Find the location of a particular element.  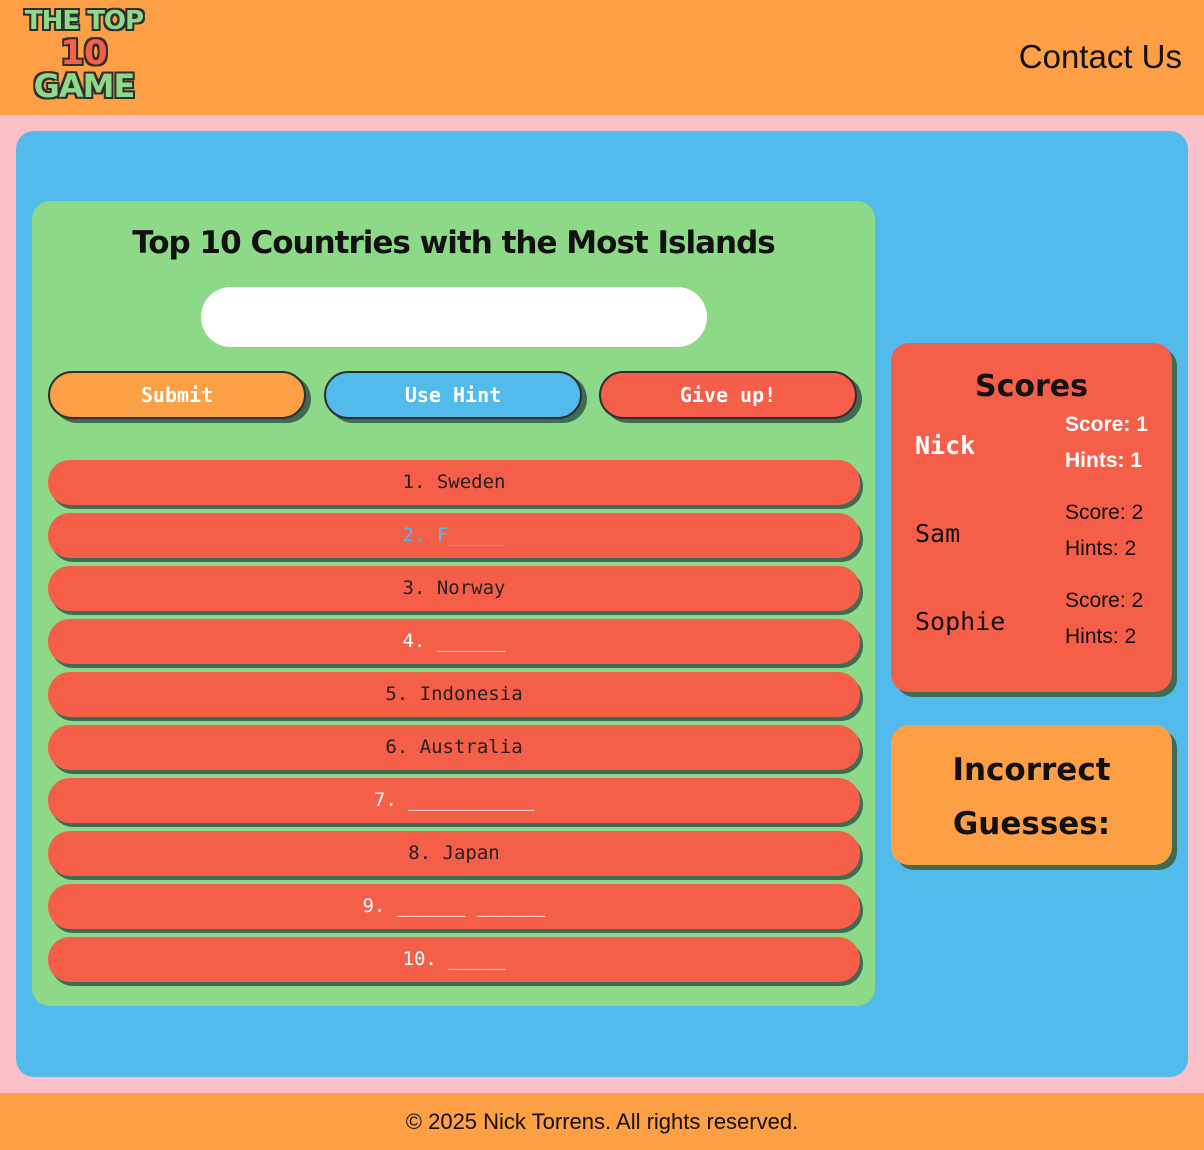

logo-line-1: THE TOP is located at coordinates (84, 21).